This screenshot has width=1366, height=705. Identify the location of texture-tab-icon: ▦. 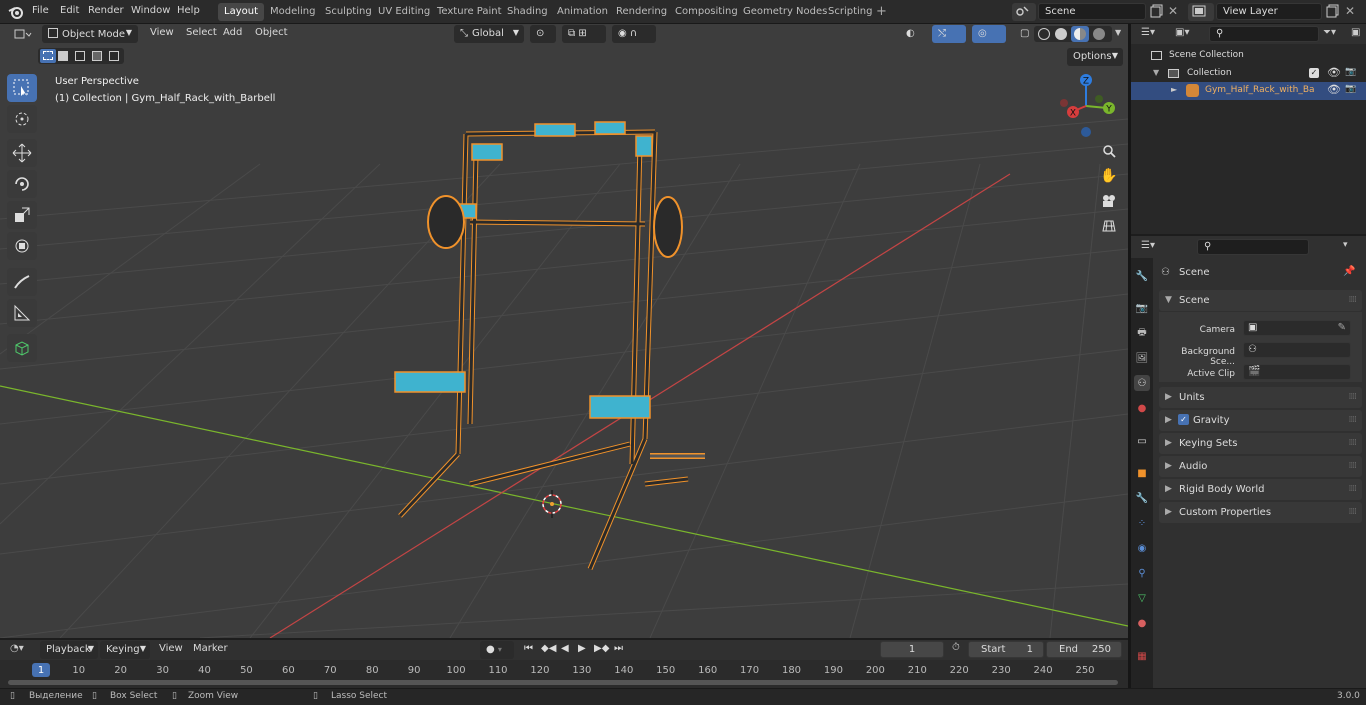
(1142, 656).